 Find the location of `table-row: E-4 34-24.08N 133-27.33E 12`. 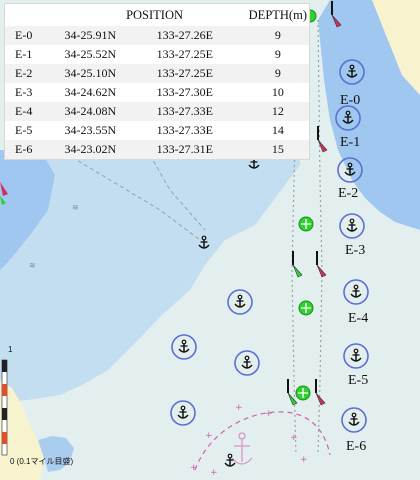

table-row: E-4 34-24.08N 133-27.33E 12 is located at coordinates (157, 111).